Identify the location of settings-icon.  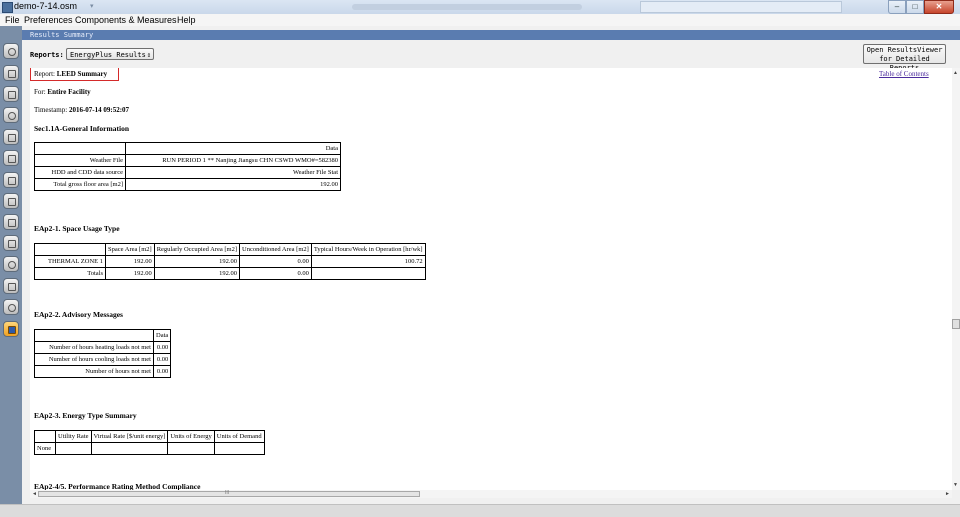
(12, 265).